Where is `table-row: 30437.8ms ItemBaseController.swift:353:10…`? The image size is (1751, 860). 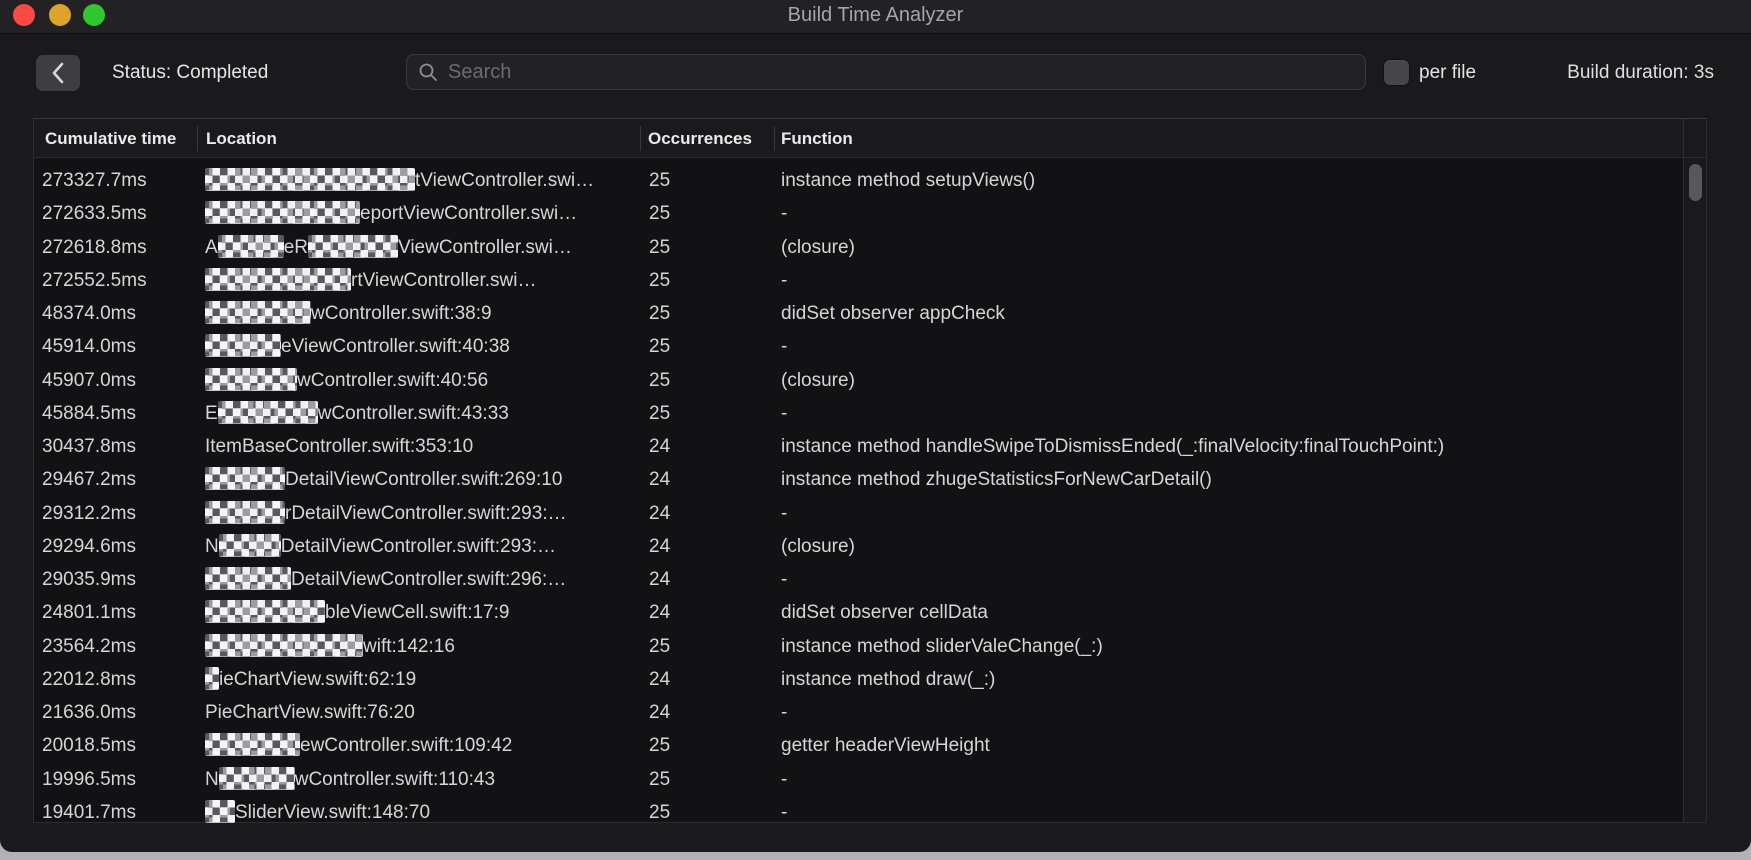 table-row: 30437.8ms ItemBaseController.swift:353:10… is located at coordinates (858, 446).